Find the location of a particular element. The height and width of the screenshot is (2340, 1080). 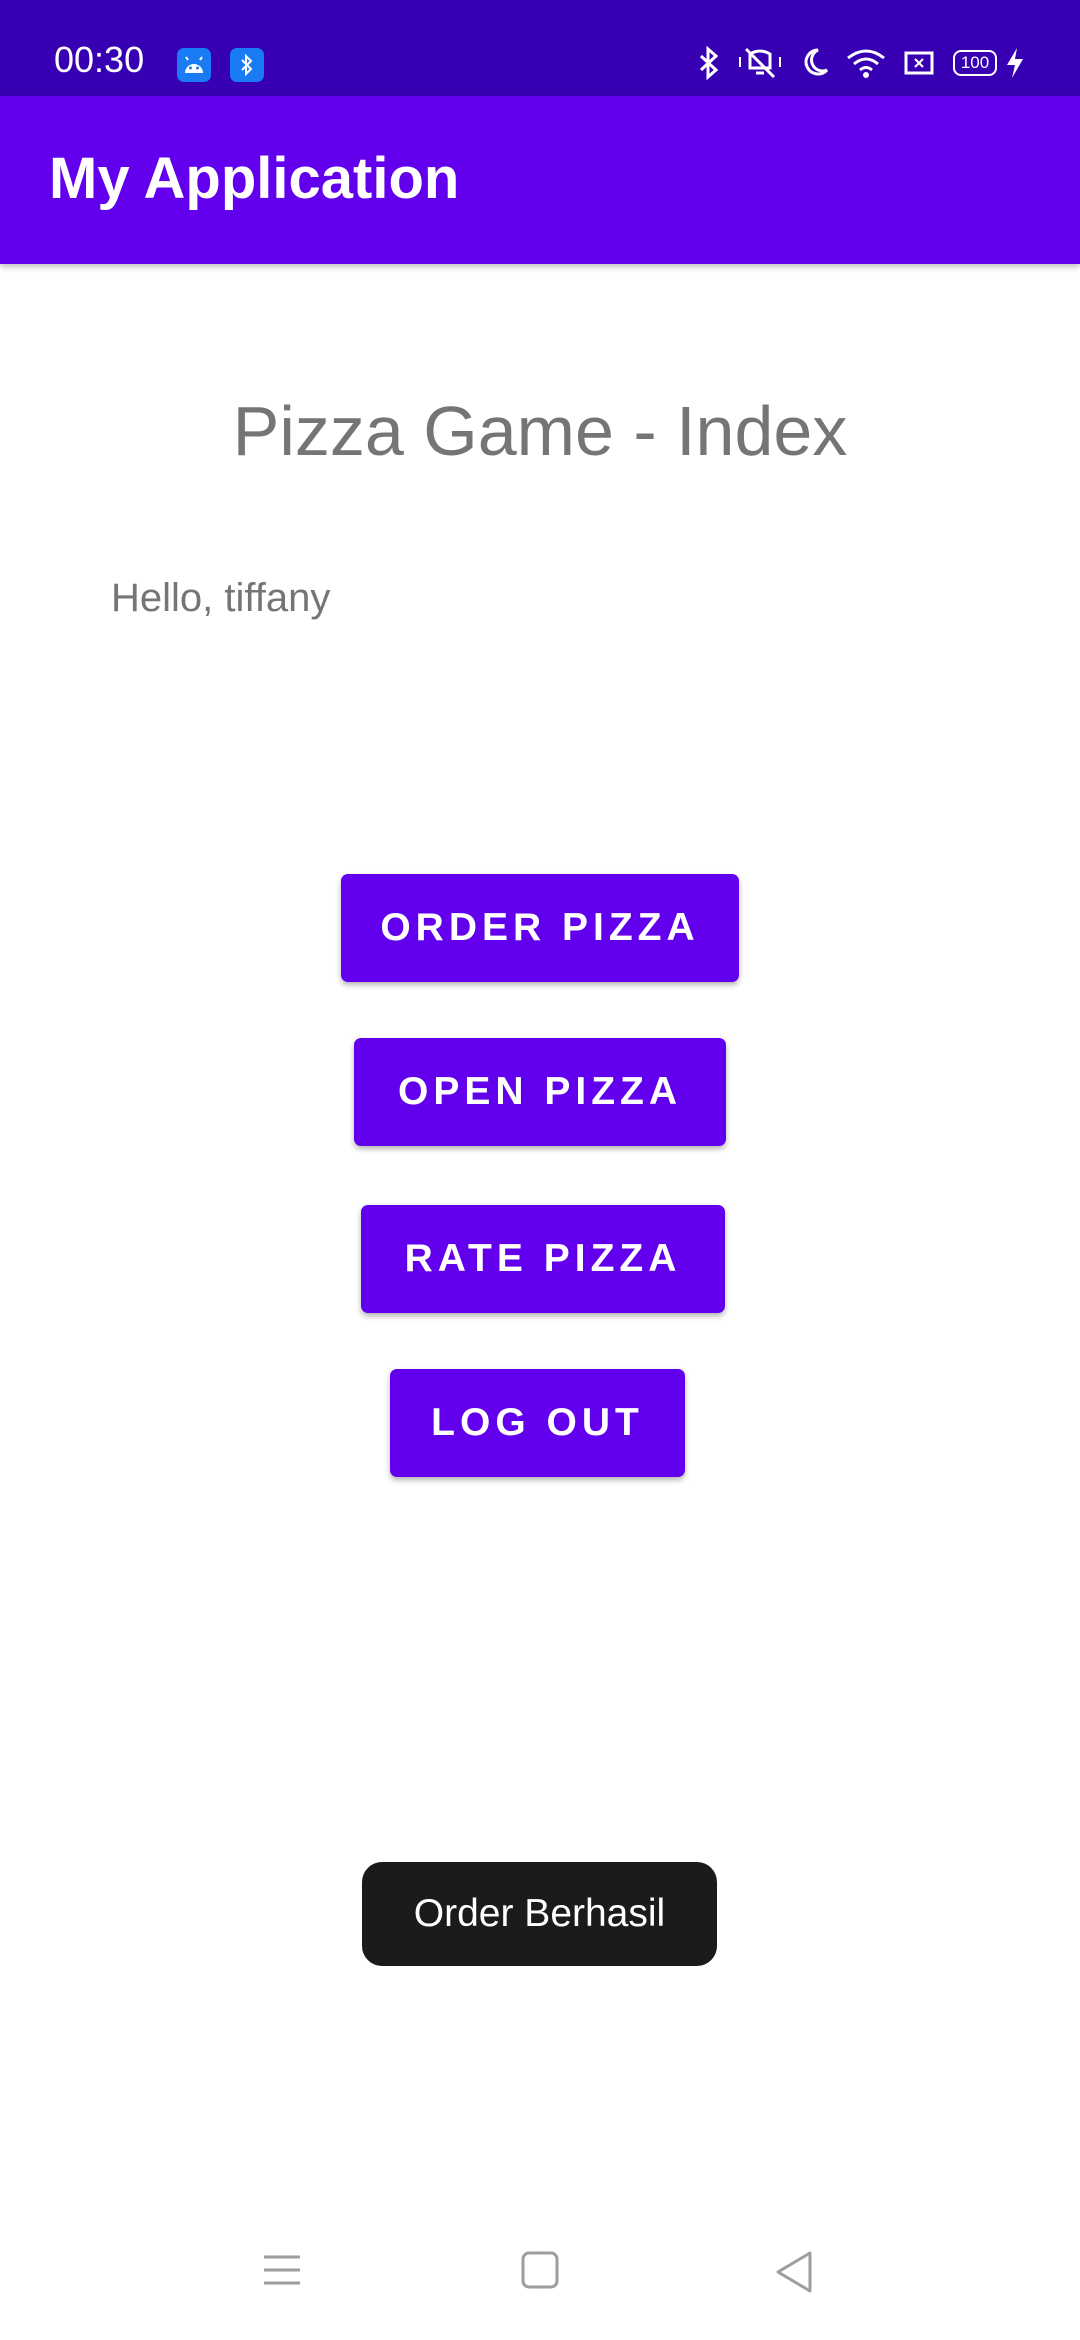

logout-button: LOG OUT is located at coordinates (537, 1423).